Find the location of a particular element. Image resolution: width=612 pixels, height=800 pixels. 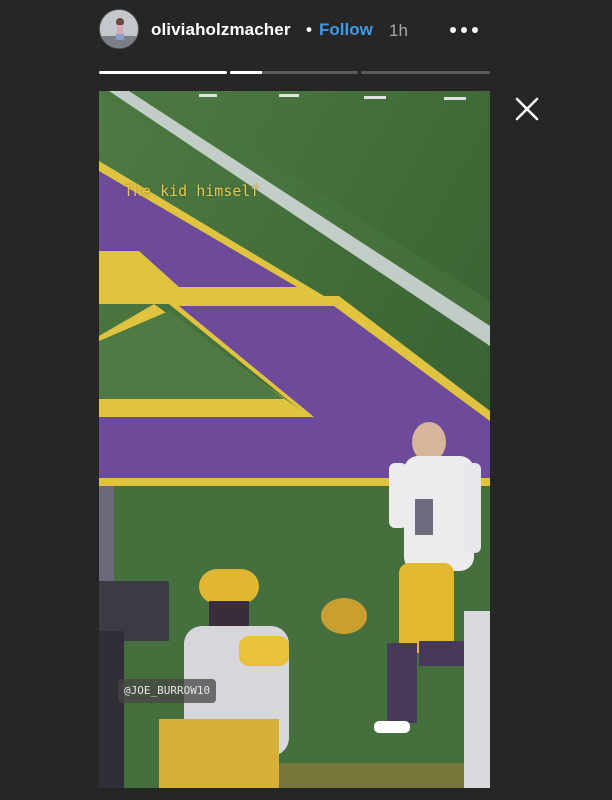

post-time: 1h is located at coordinates (398, 30).